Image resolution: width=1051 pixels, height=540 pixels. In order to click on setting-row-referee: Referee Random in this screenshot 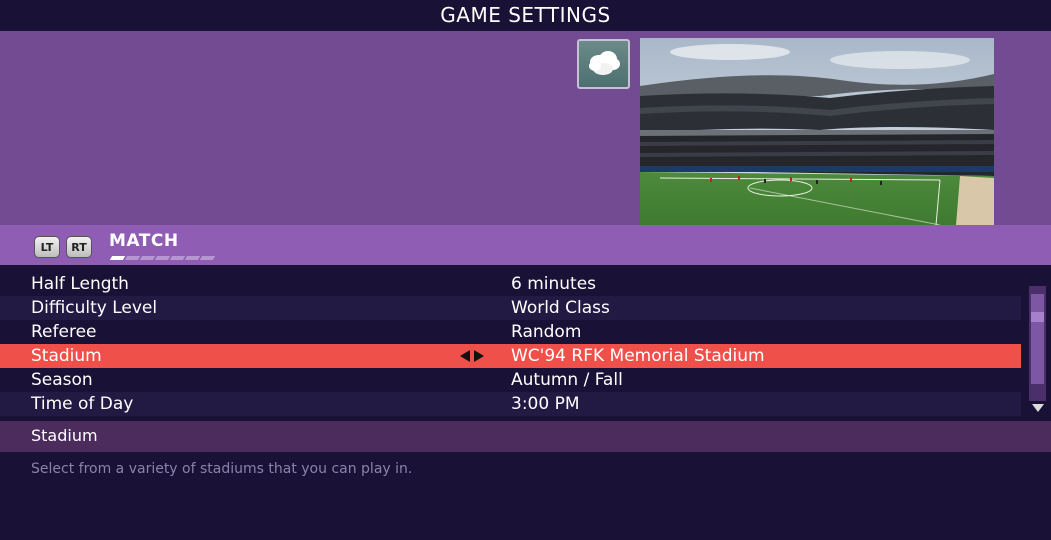, I will do `click(510, 332)`.